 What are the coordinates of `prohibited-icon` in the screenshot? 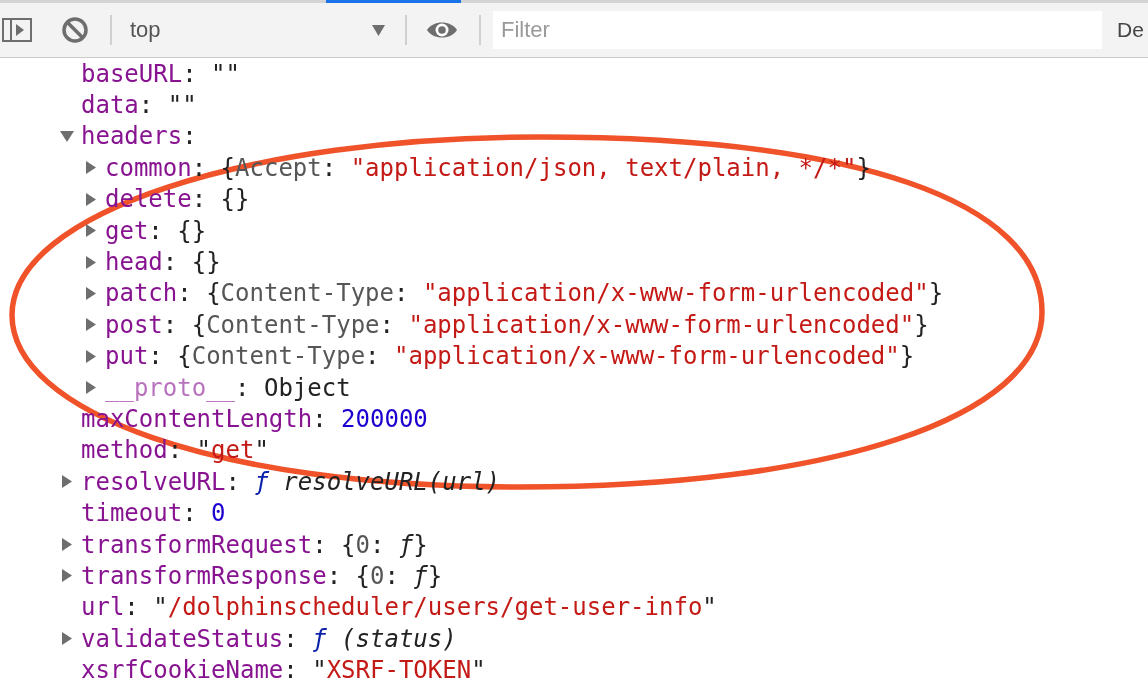 It's located at (75, 30).